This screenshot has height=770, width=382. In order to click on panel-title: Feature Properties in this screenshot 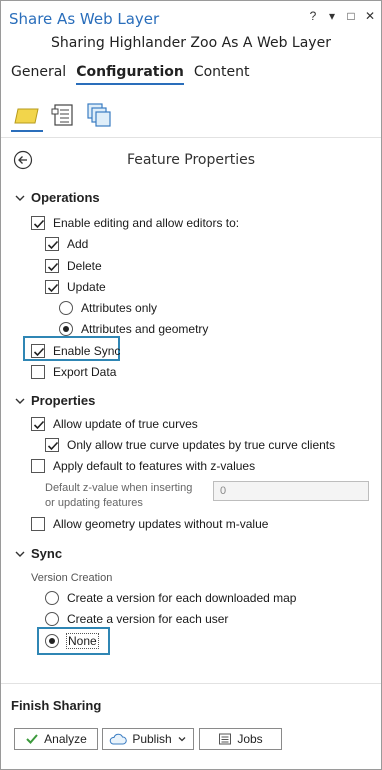, I will do `click(191, 160)`.